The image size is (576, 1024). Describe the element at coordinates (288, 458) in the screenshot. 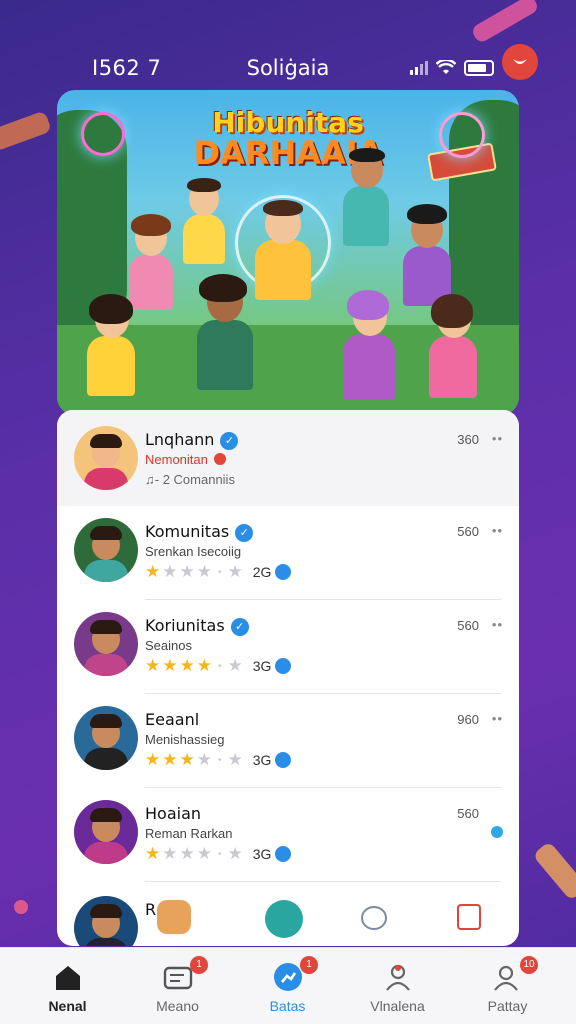

I see `list-item: Lnqhann ✓ Nemonitan ♫- 2 Comanniis 360 ••` at that location.